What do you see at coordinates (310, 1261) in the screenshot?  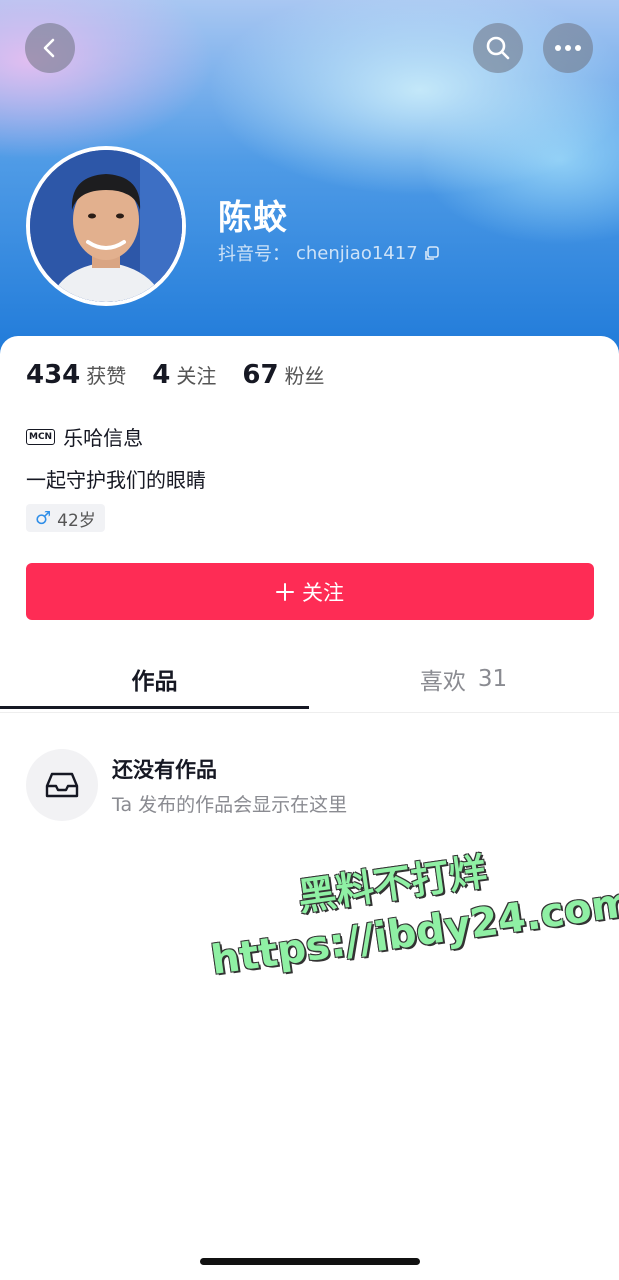 I see `home-indicator` at bounding box center [310, 1261].